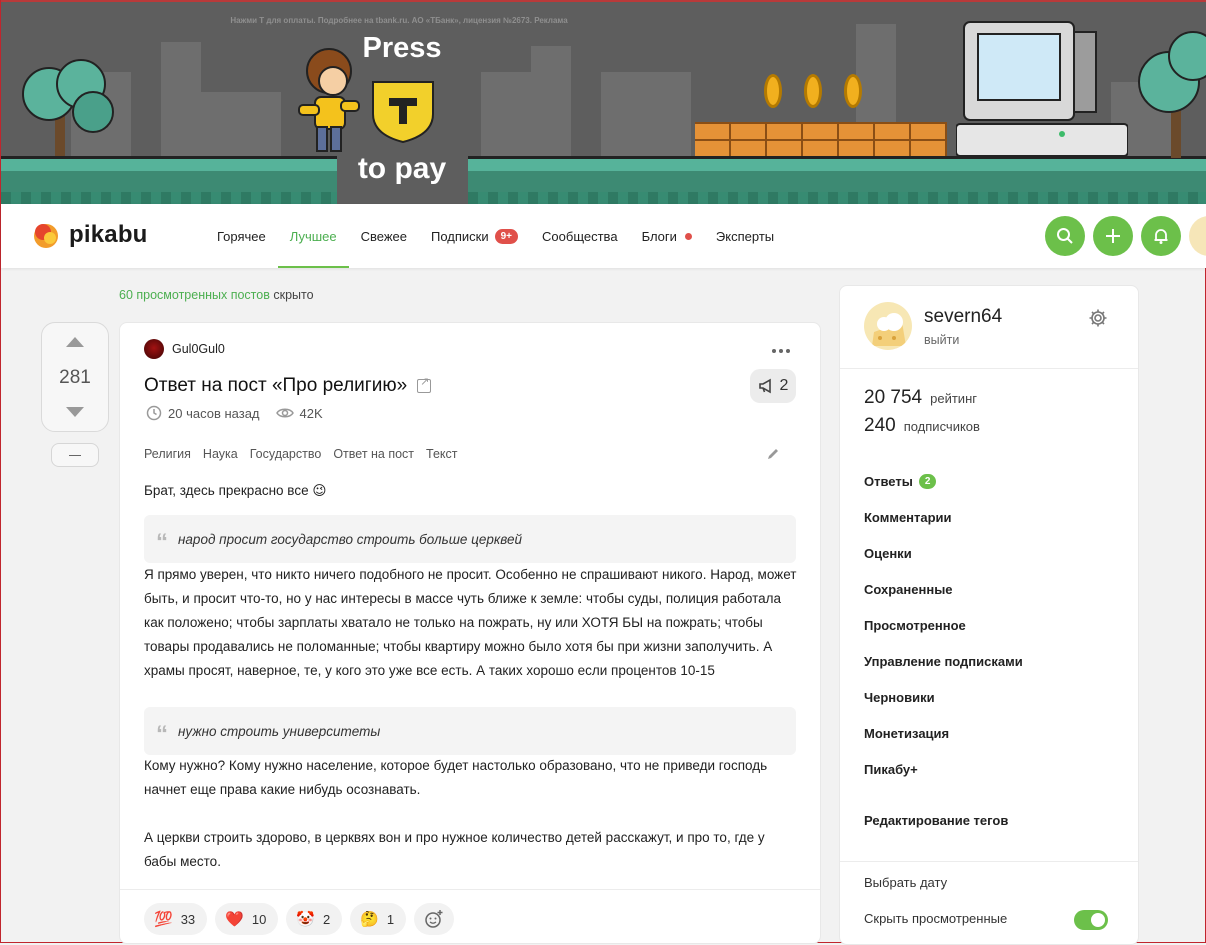  I want to click on reaction-count: 1, so click(390, 919).